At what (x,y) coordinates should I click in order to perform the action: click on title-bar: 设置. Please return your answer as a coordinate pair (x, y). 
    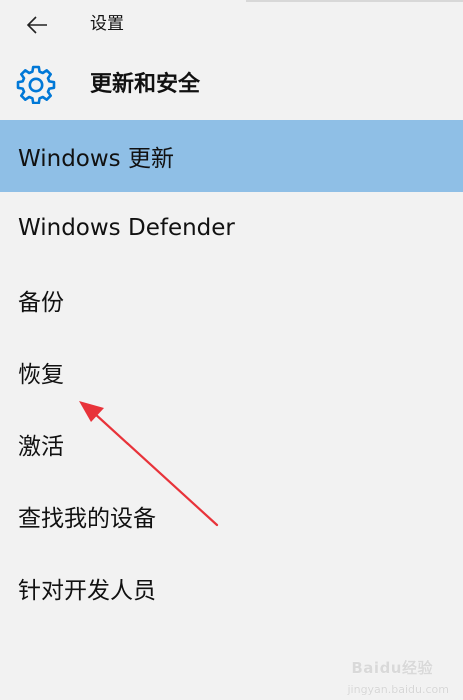
    Looking at the image, I should click on (231, 25).